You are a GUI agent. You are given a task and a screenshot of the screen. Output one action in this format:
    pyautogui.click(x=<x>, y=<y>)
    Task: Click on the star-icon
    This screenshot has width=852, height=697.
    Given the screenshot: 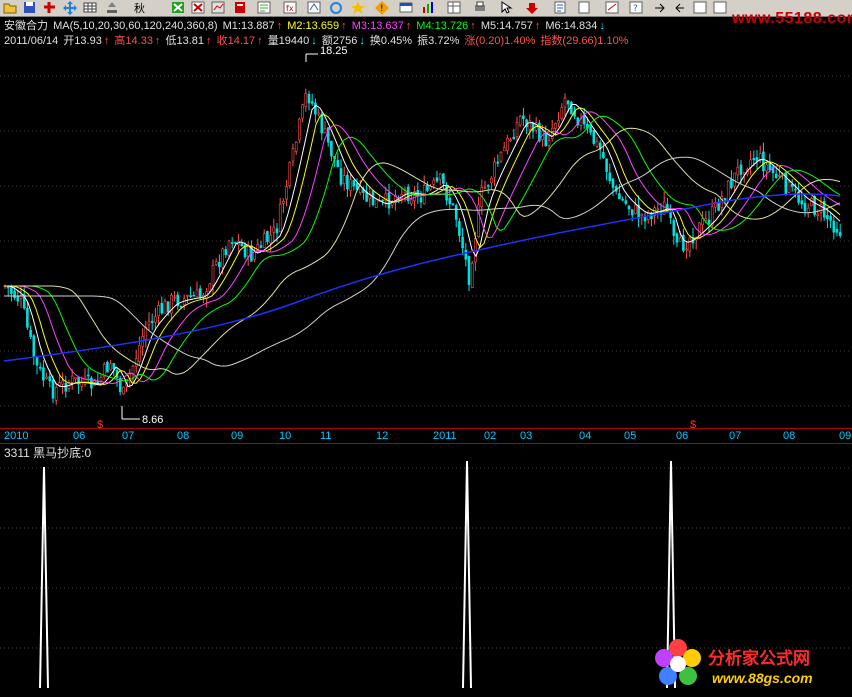 What is the action you would take?
    pyautogui.click(x=359, y=7)
    